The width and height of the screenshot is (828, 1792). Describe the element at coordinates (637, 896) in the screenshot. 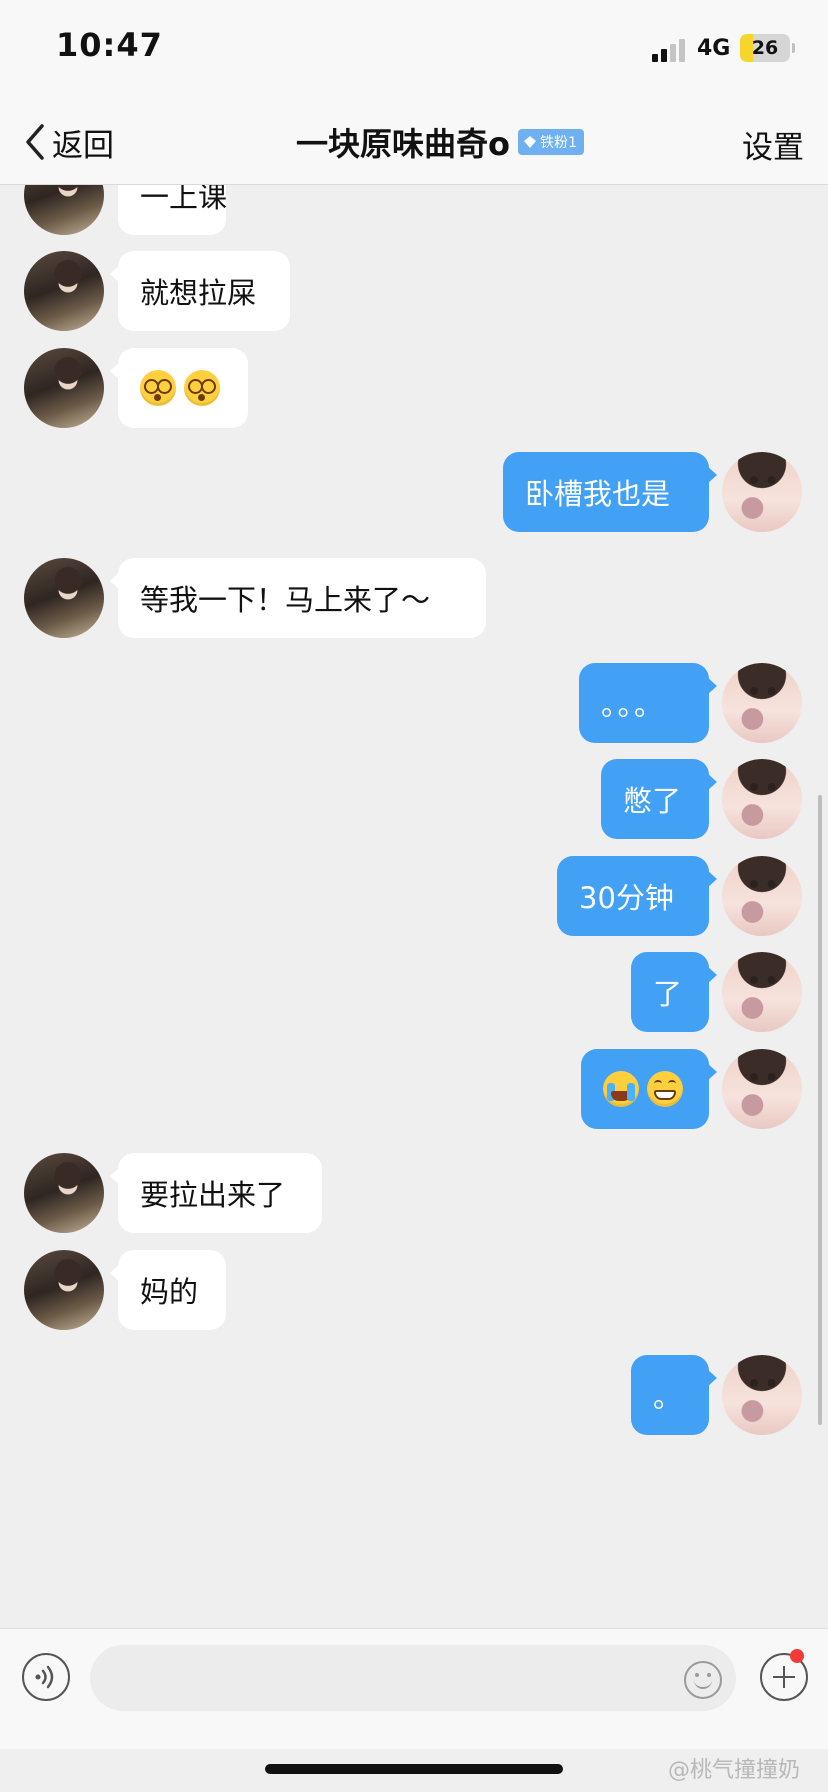

I see `message-bubble: 30分钟` at that location.